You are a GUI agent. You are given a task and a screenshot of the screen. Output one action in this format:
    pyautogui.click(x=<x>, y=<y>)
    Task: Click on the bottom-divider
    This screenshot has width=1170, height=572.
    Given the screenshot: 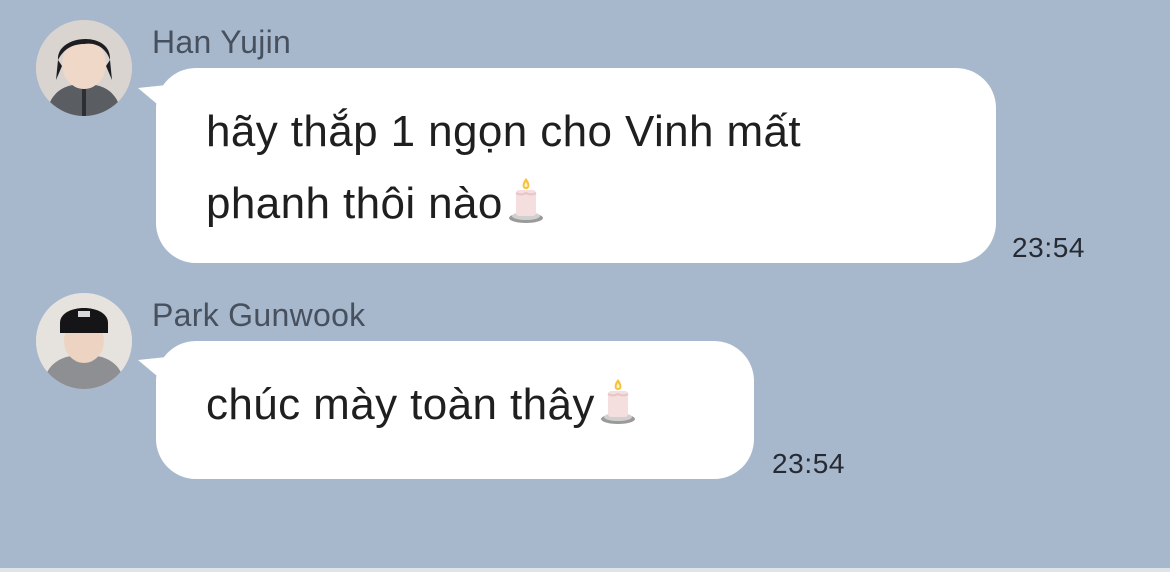 What is the action you would take?
    pyautogui.click(x=585, y=570)
    